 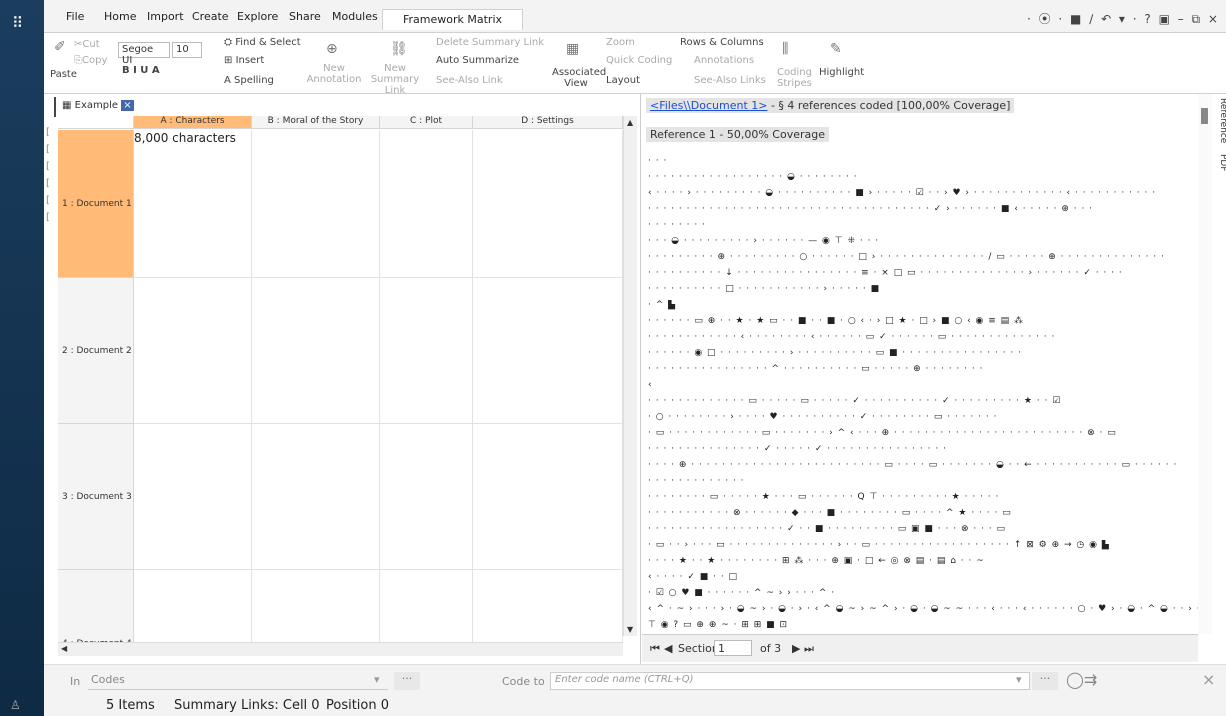 What do you see at coordinates (841, 72) in the screenshot?
I see `highlight-button: Highlight` at bounding box center [841, 72].